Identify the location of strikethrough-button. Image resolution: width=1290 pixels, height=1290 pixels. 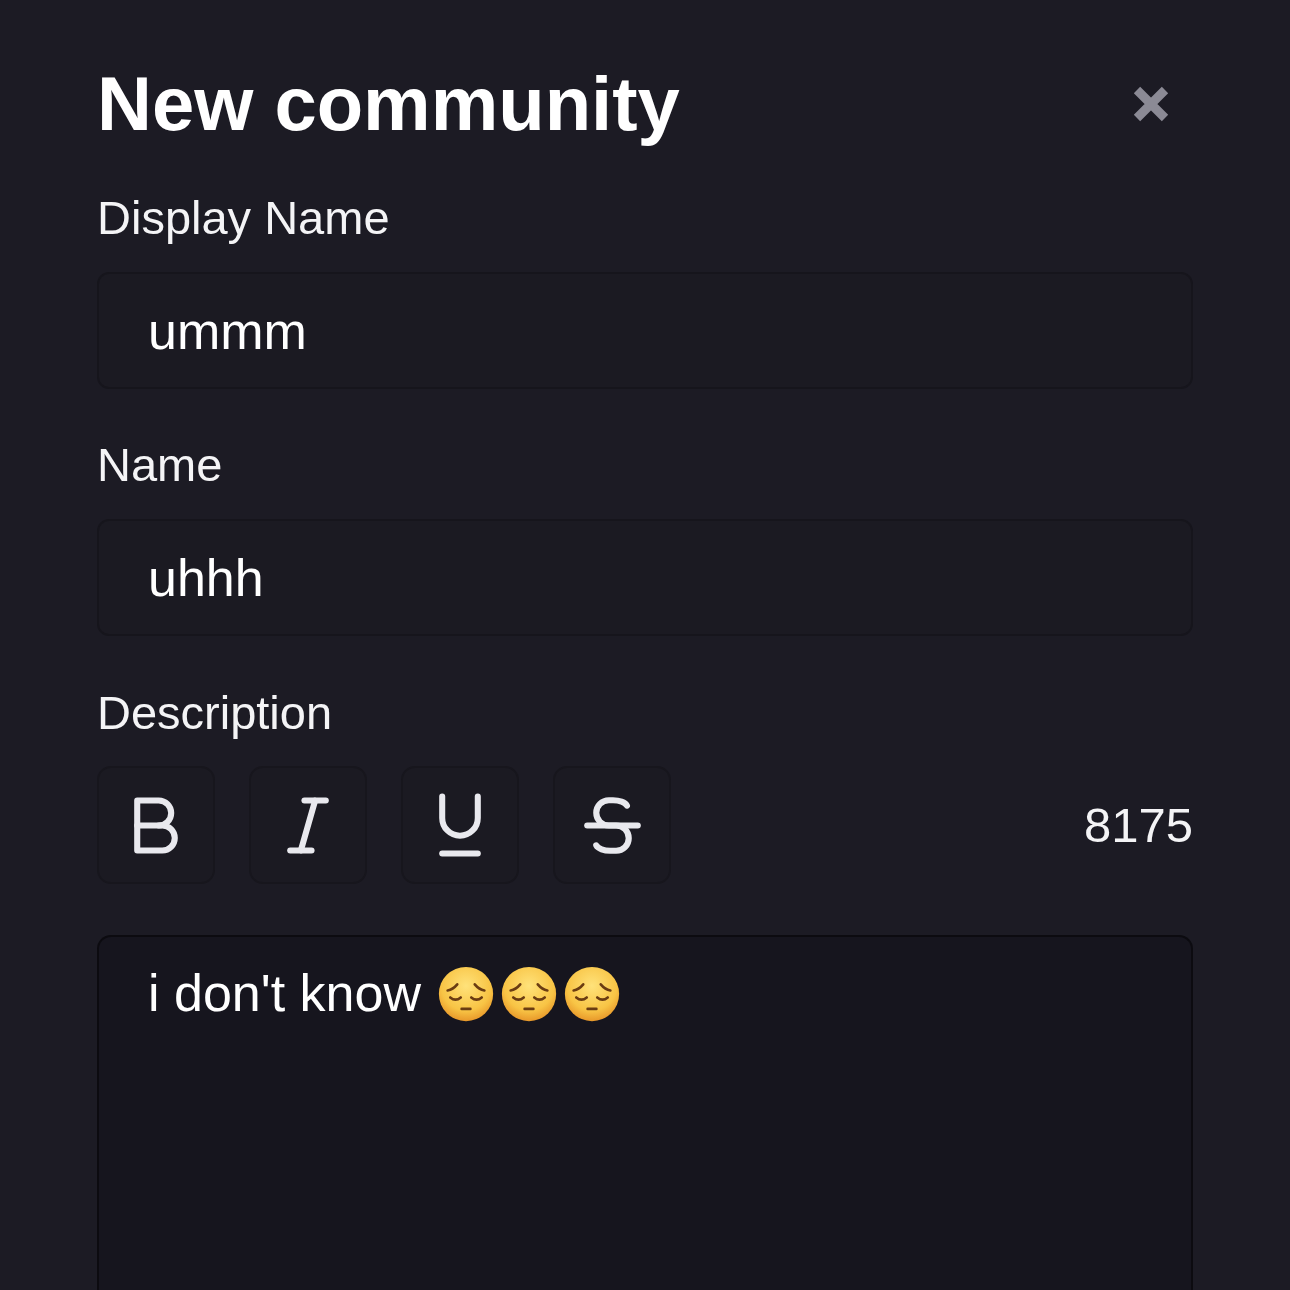
(612, 825).